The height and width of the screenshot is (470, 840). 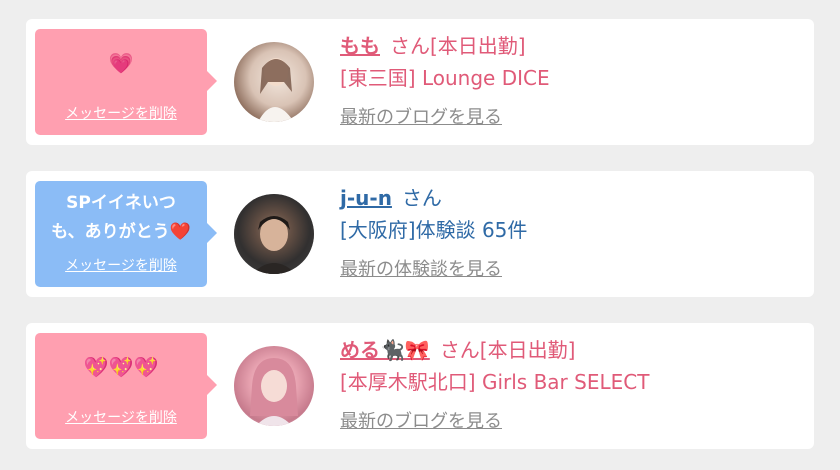 I want to click on card-info: j-u-n さん [大阪府]体験談 65件 最新の体験談を見る, so click(x=572, y=232).